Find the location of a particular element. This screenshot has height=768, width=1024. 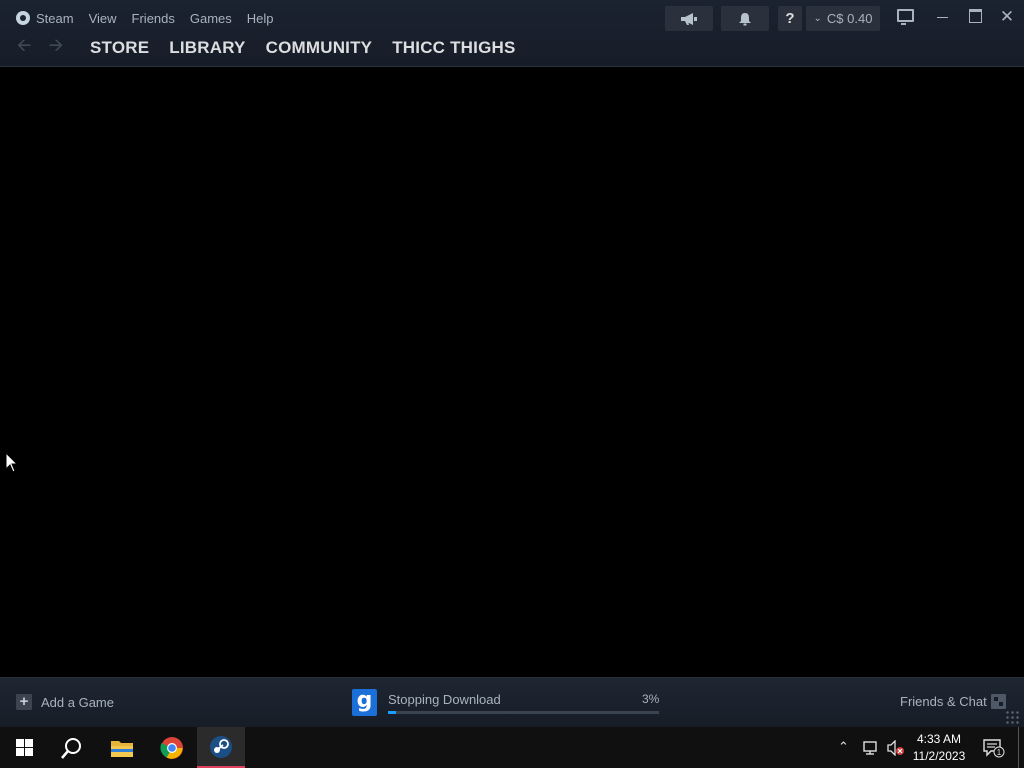

minimize-button is located at coordinates (942, 17).